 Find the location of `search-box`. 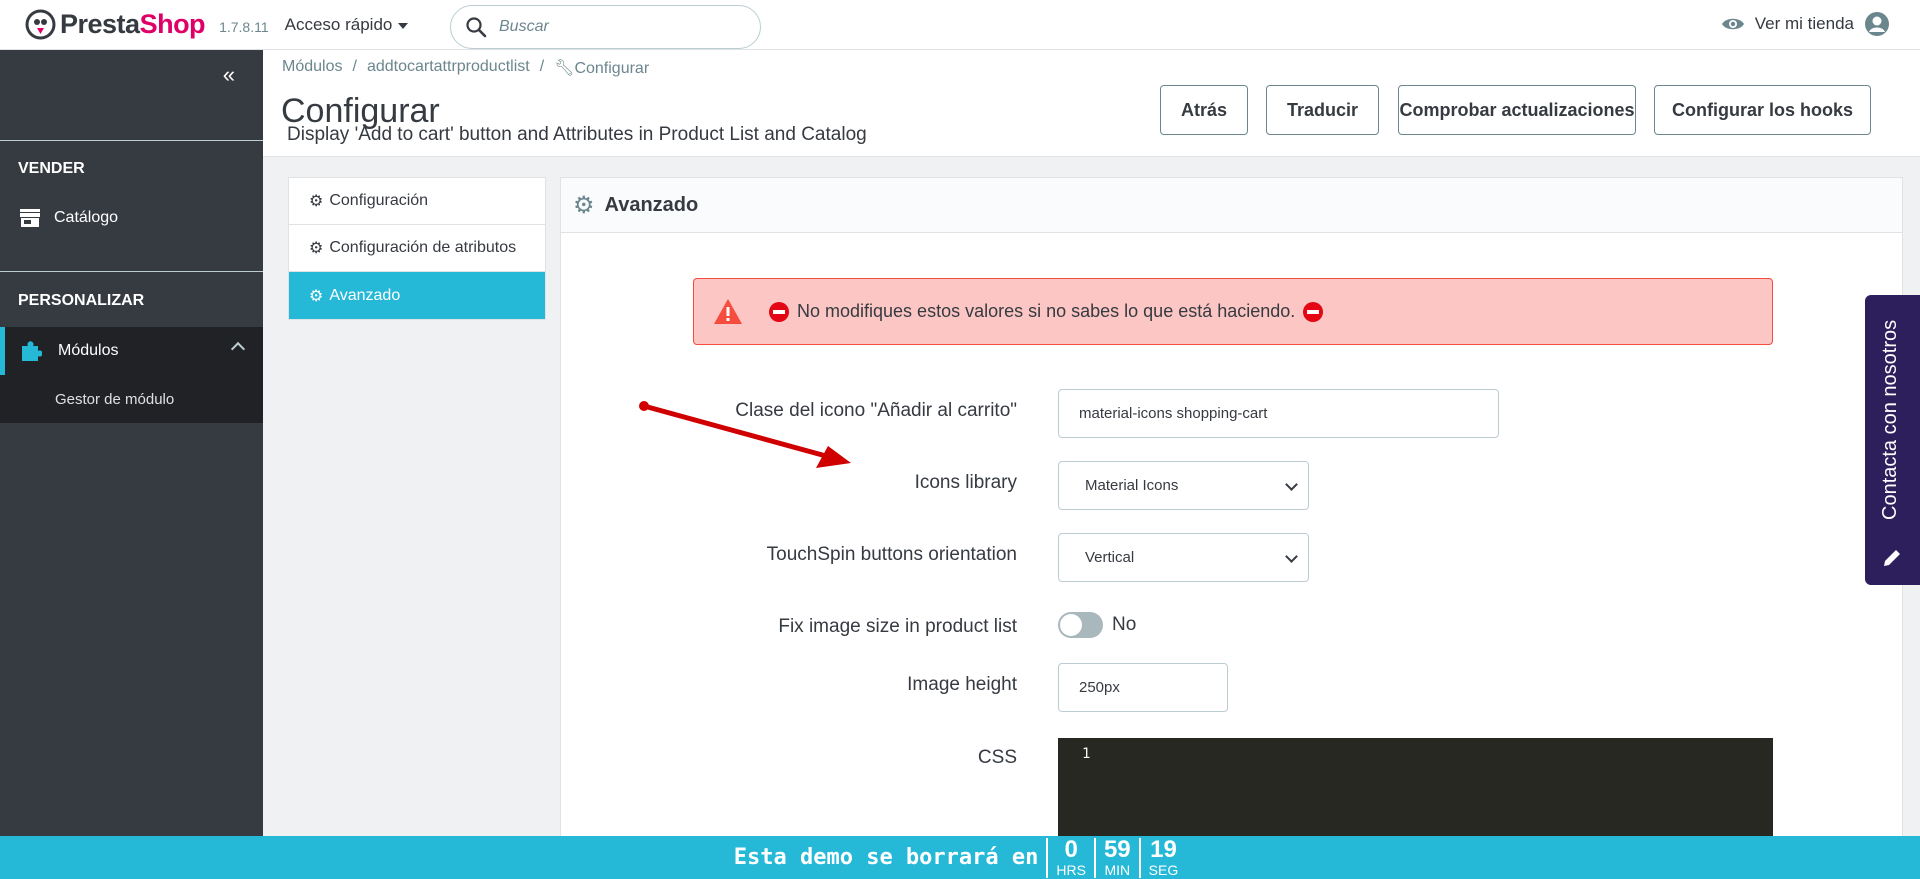

search-box is located at coordinates (605, 27).